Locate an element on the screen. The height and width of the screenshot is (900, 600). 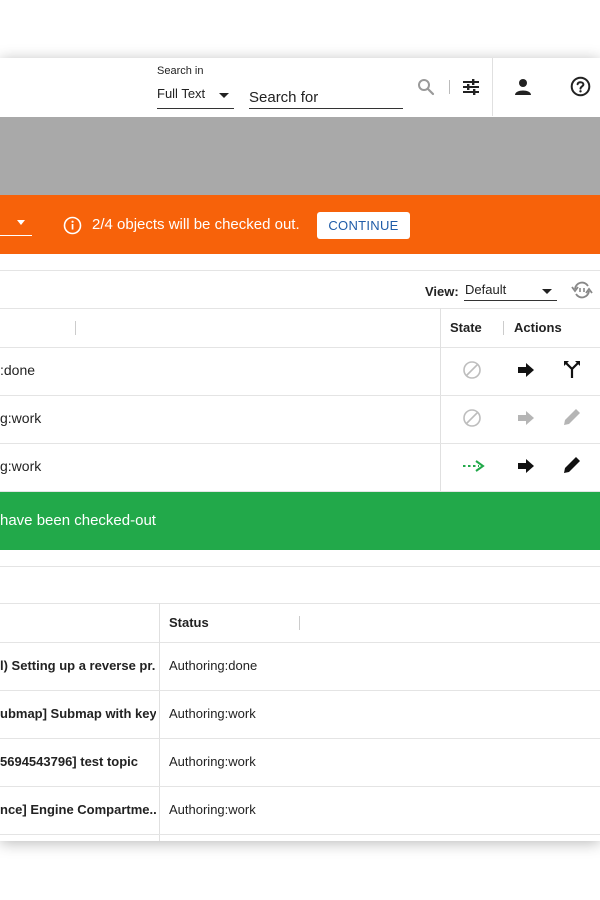
search-scope-select: Full Text is located at coordinates (195, 96).